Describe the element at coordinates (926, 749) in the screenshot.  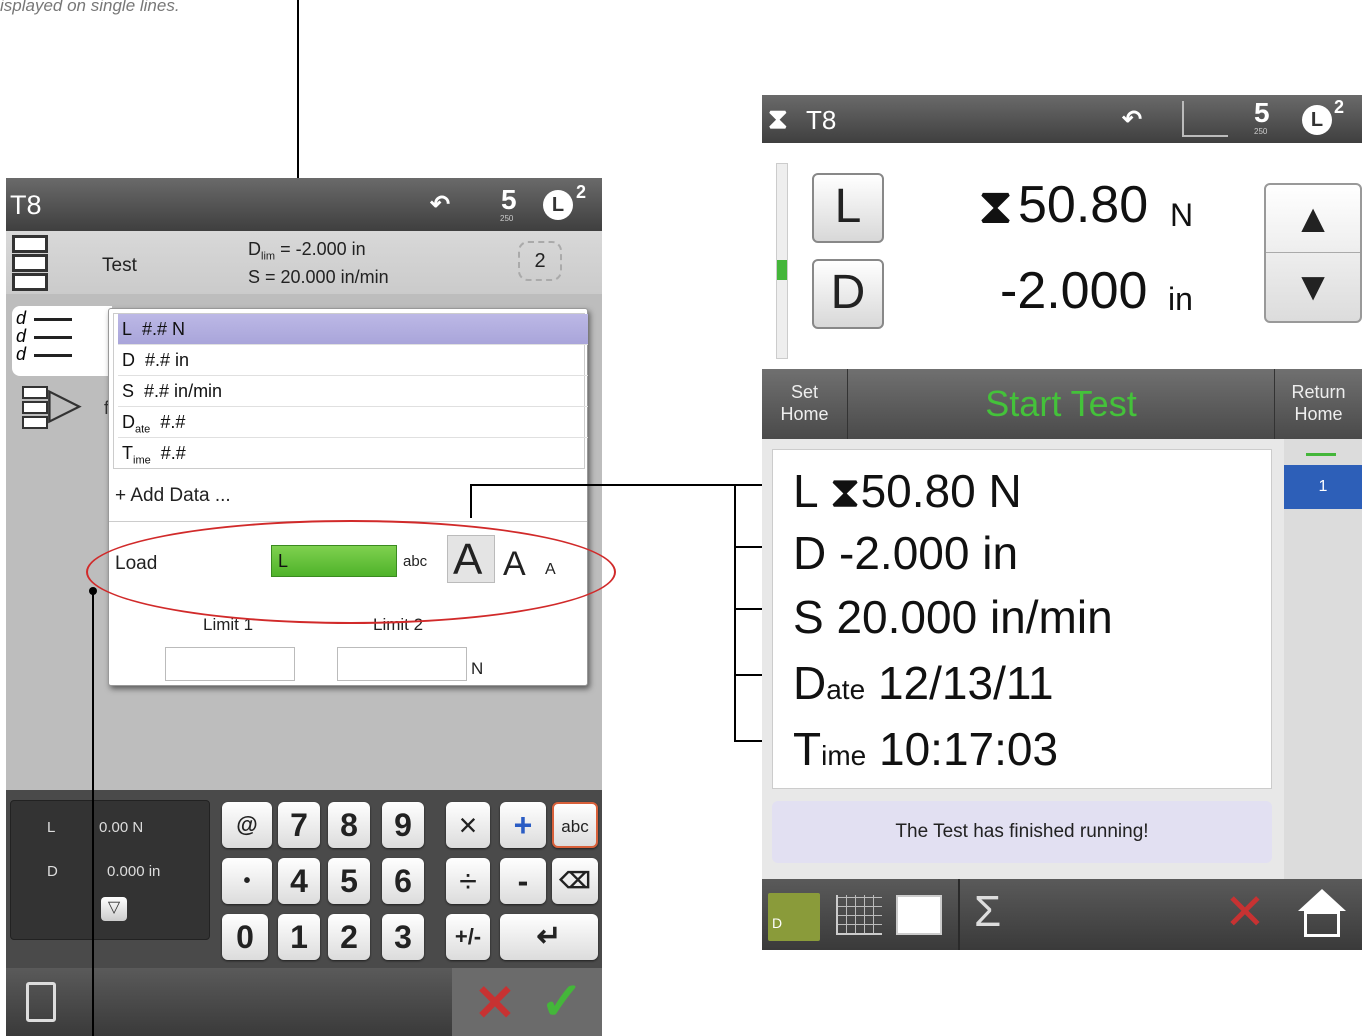
I see `result-time: Time 10:17:03` at that location.